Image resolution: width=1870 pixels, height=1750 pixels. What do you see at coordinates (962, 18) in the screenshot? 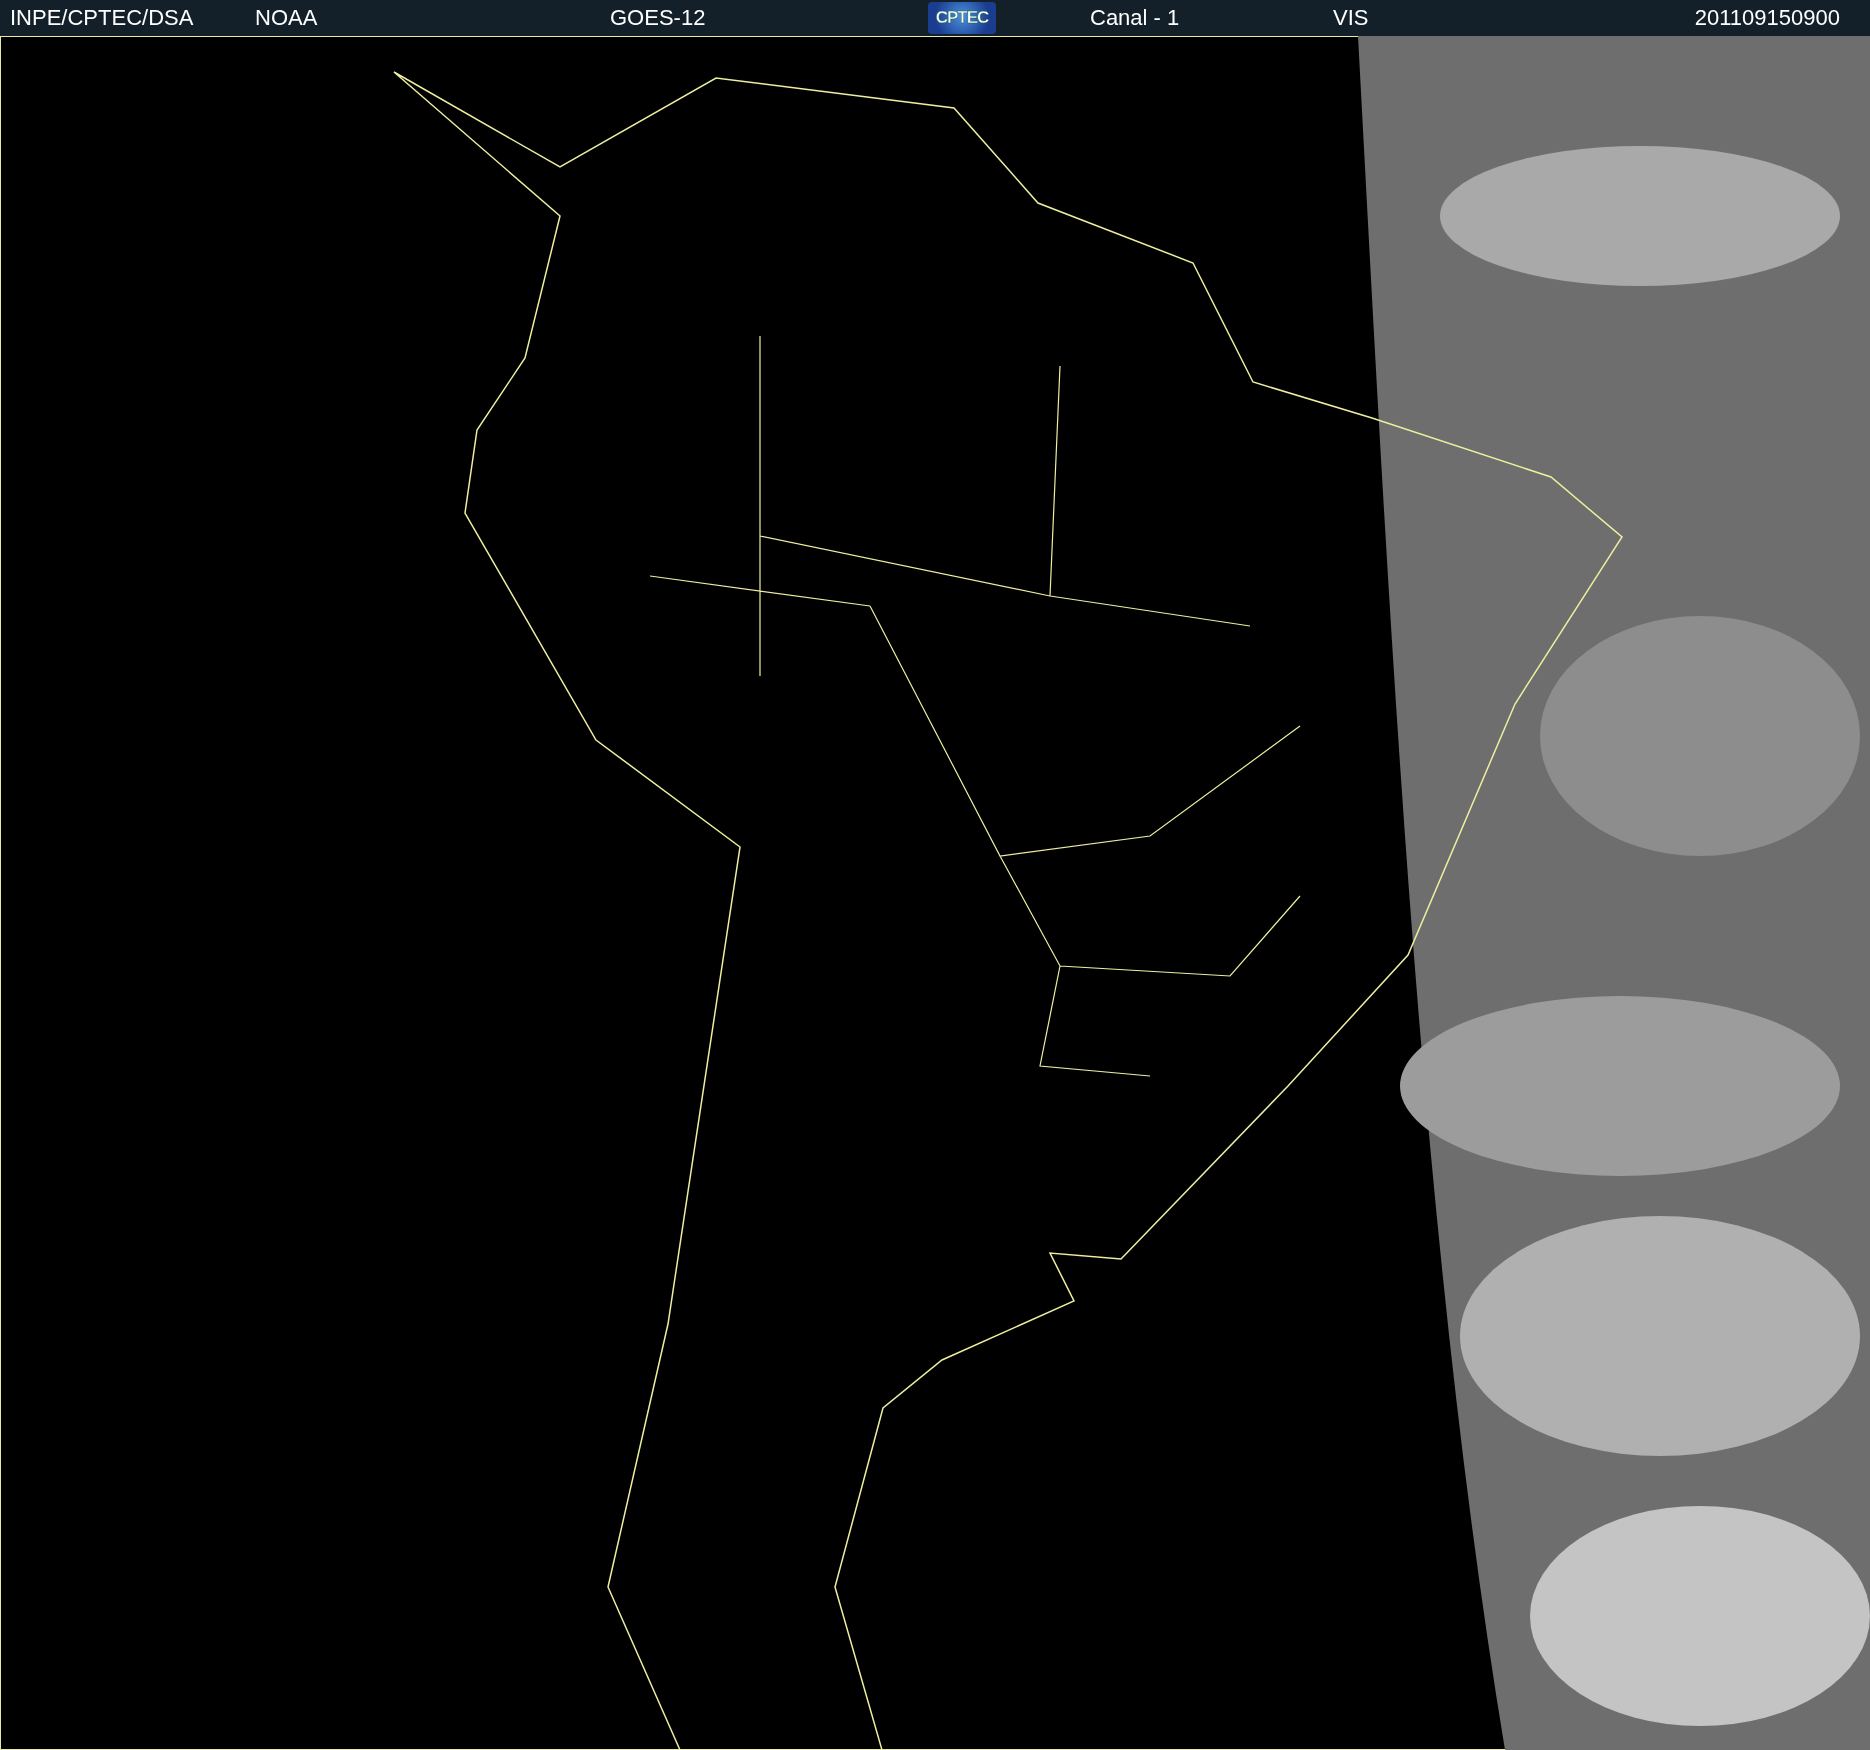
I see `logo: CPTEC` at bounding box center [962, 18].